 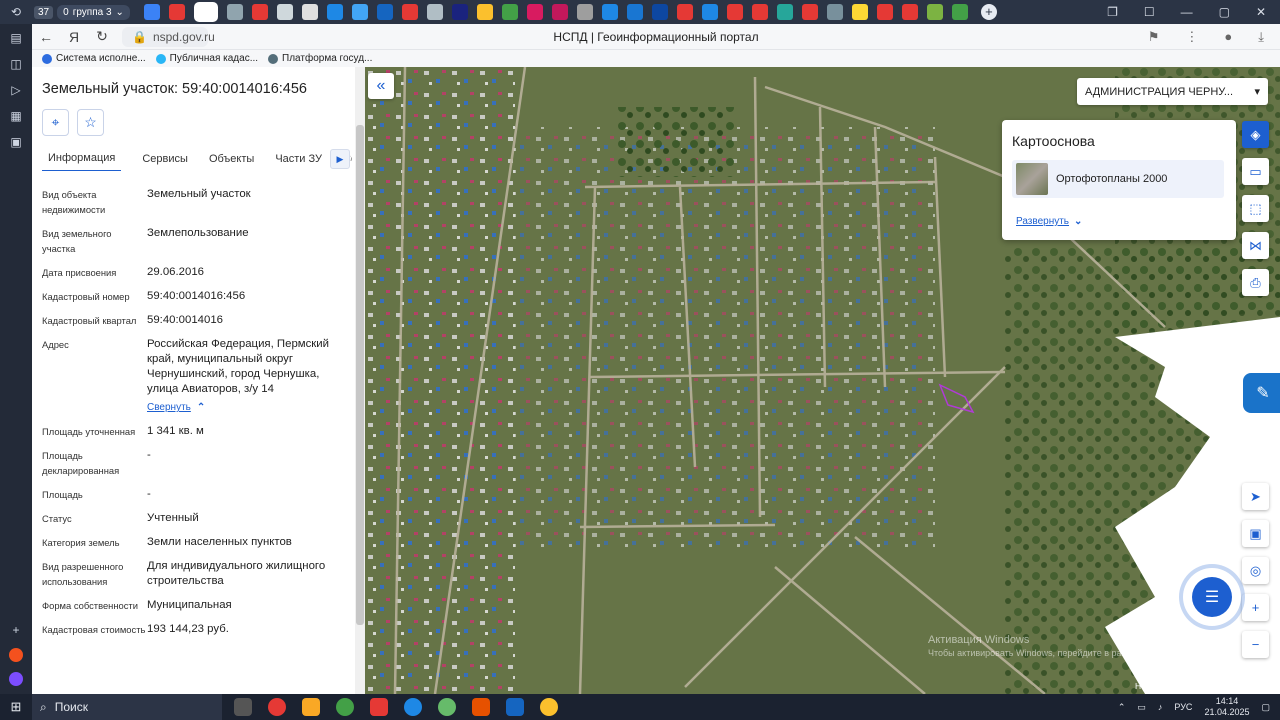 I want to click on network-icon: ▭, so click(x=1141, y=707).